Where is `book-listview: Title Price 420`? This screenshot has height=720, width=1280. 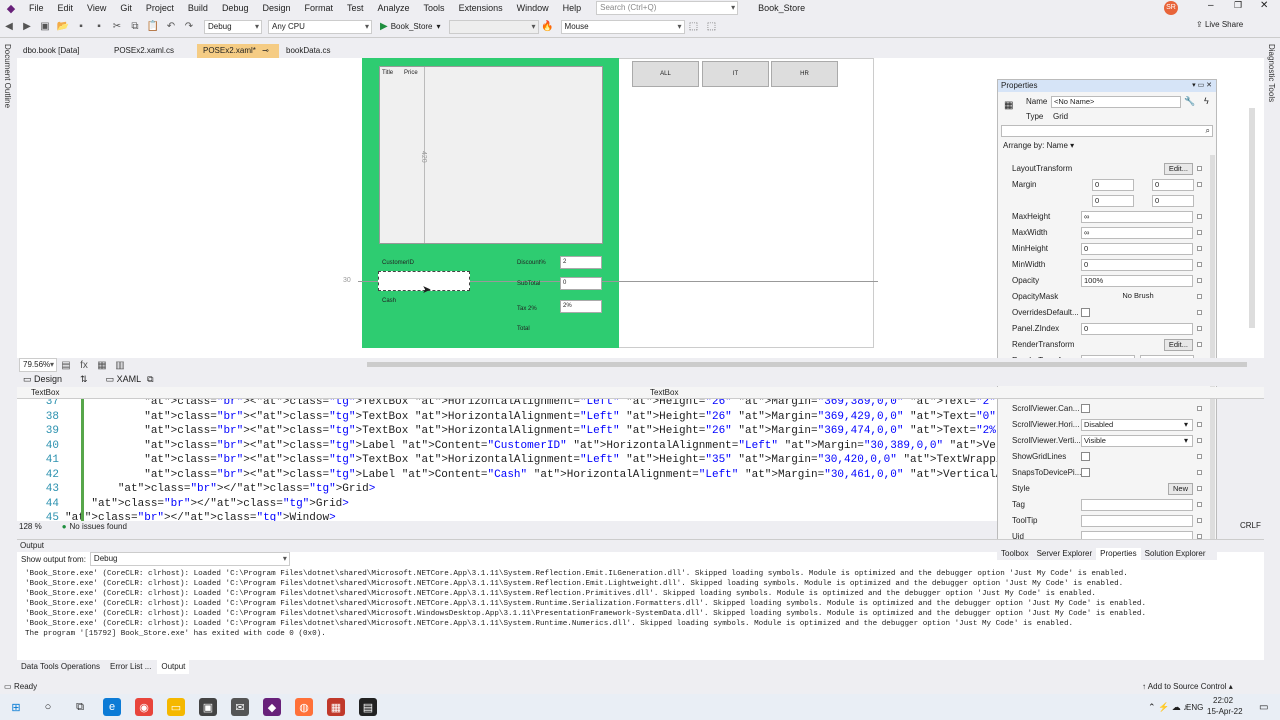 book-listview: Title Price 420 is located at coordinates (491, 155).